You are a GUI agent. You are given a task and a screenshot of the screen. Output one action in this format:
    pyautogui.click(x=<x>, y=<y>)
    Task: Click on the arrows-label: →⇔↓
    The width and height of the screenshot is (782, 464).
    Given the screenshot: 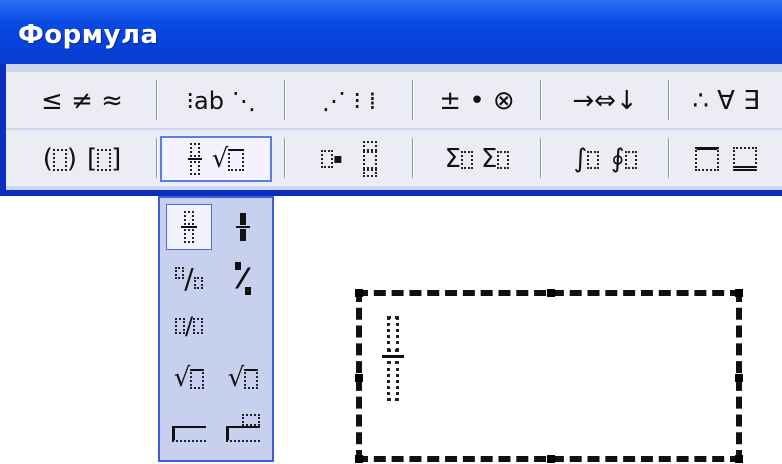 What is the action you would take?
    pyautogui.click(x=605, y=101)
    